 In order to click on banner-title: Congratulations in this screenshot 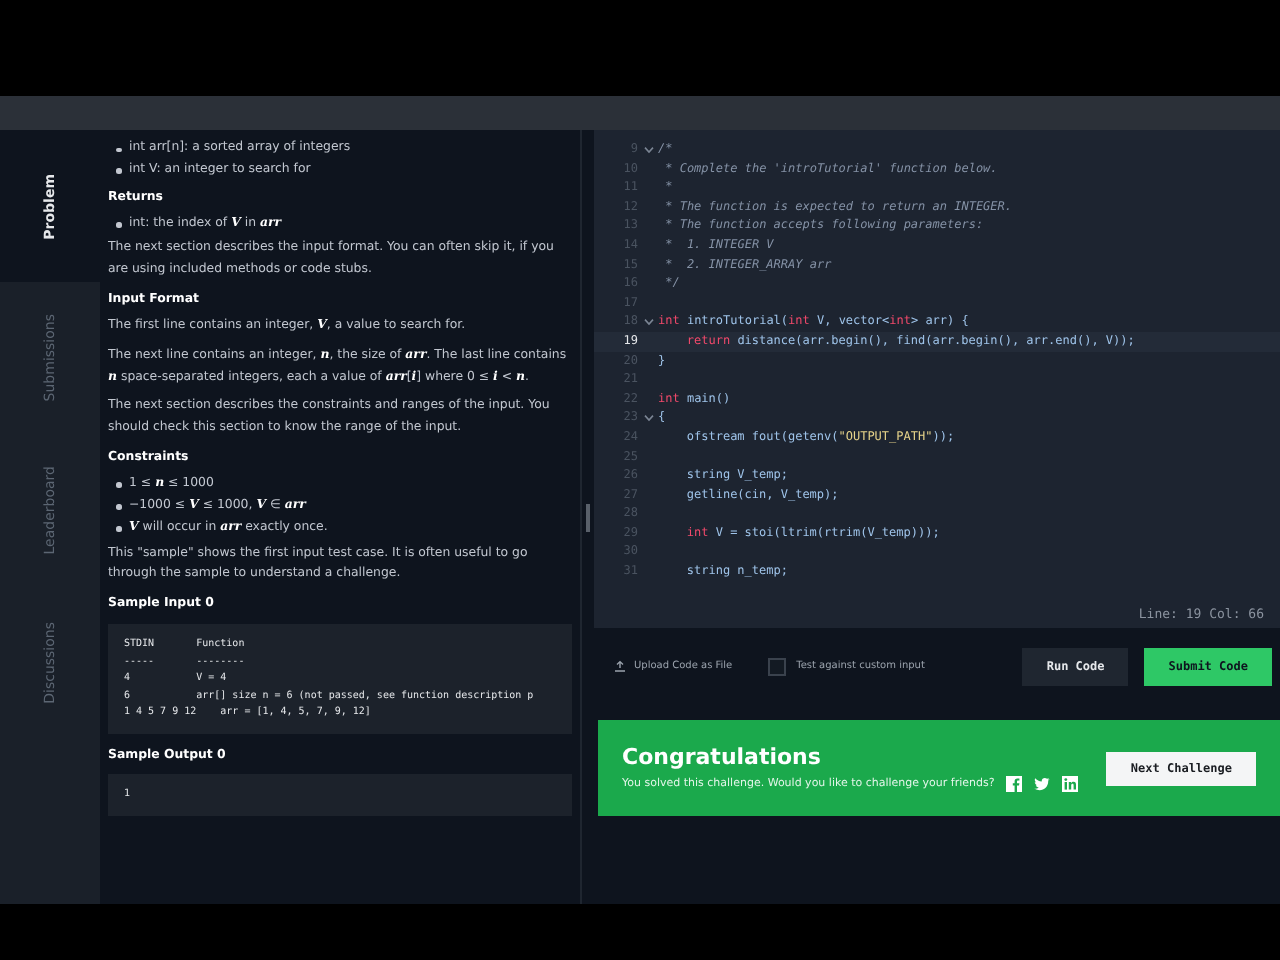, I will do `click(722, 757)`.